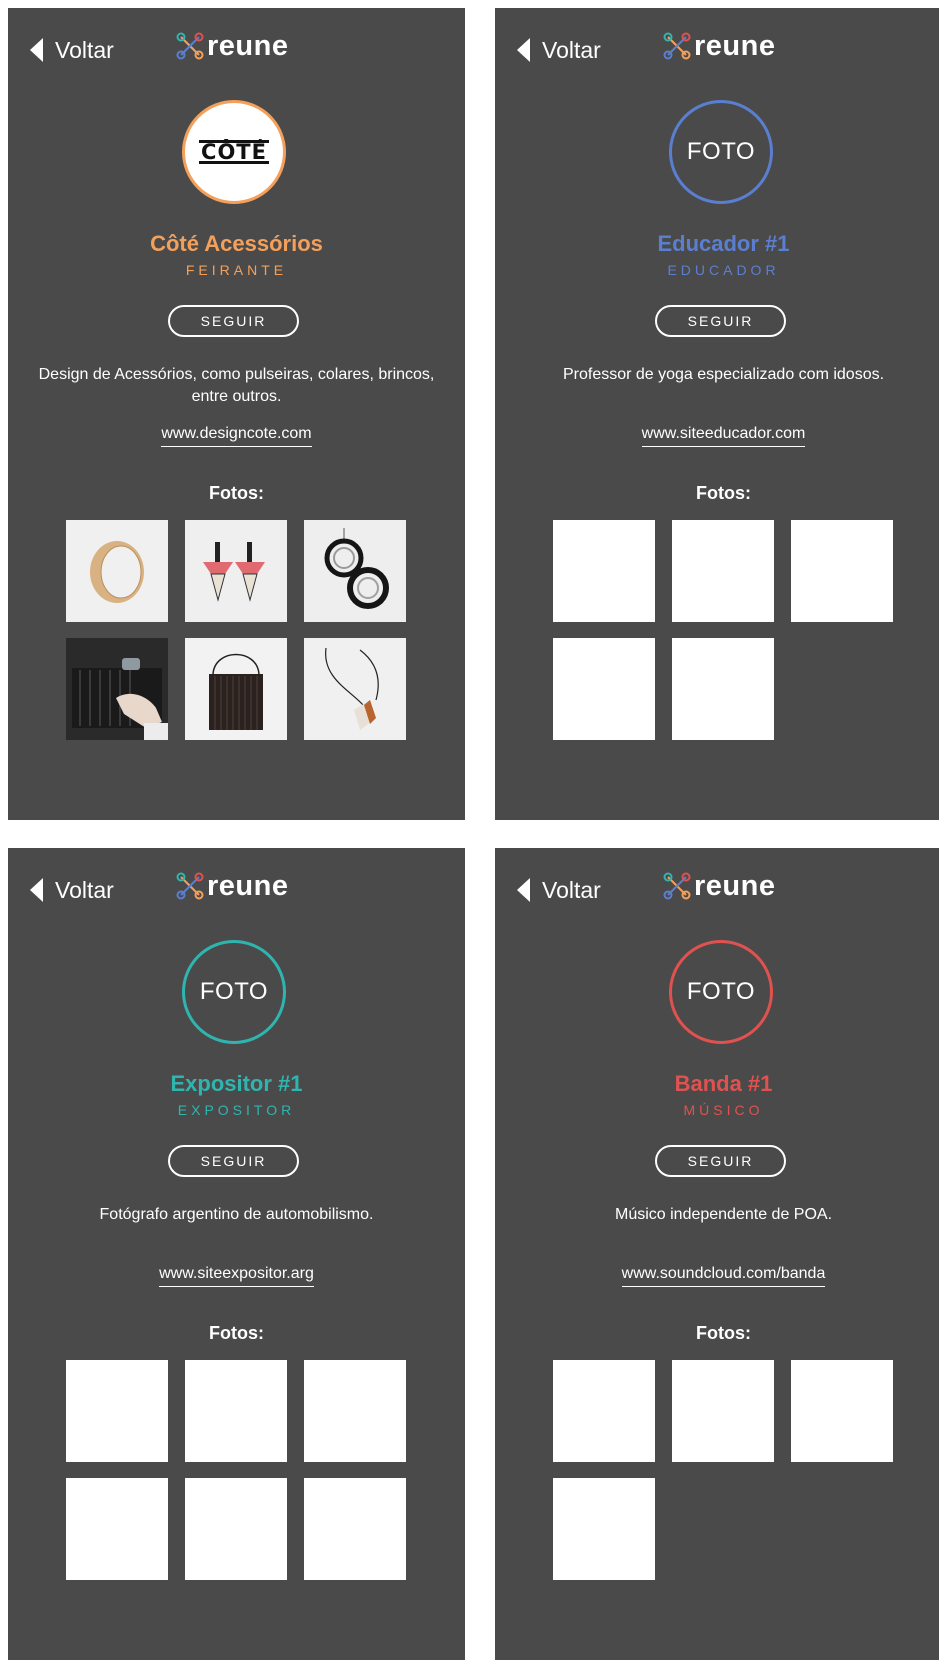  What do you see at coordinates (236, 1110) in the screenshot?
I see `profile-role: EXPOSITOR` at bounding box center [236, 1110].